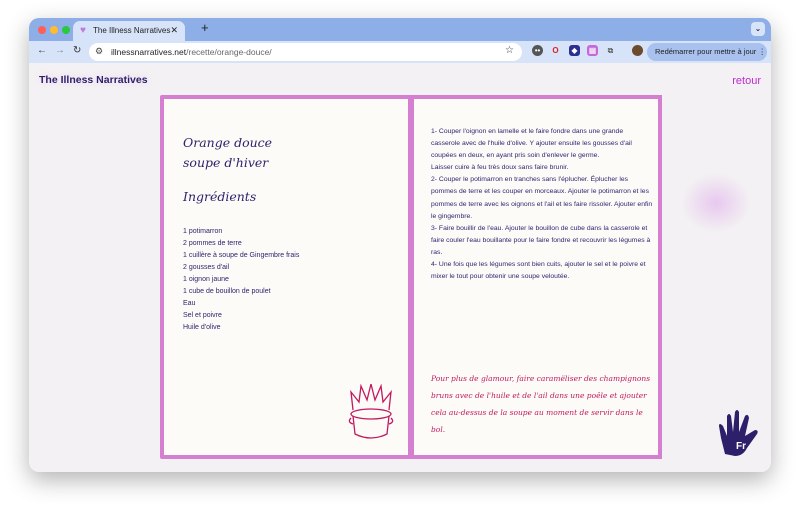  Describe the element at coordinates (509, 50) in the screenshot. I see `bookmark-star-icon: ☆` at that location.